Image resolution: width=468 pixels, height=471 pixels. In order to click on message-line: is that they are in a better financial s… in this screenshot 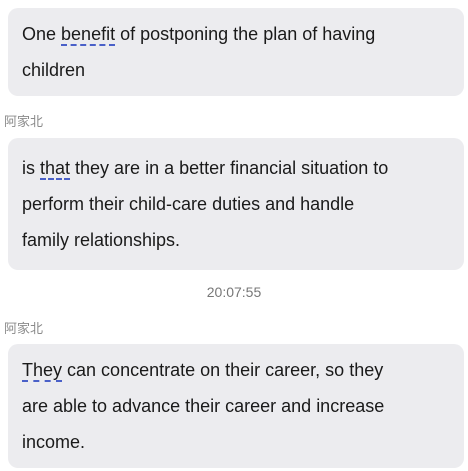, I will do `click(236, 168)`.